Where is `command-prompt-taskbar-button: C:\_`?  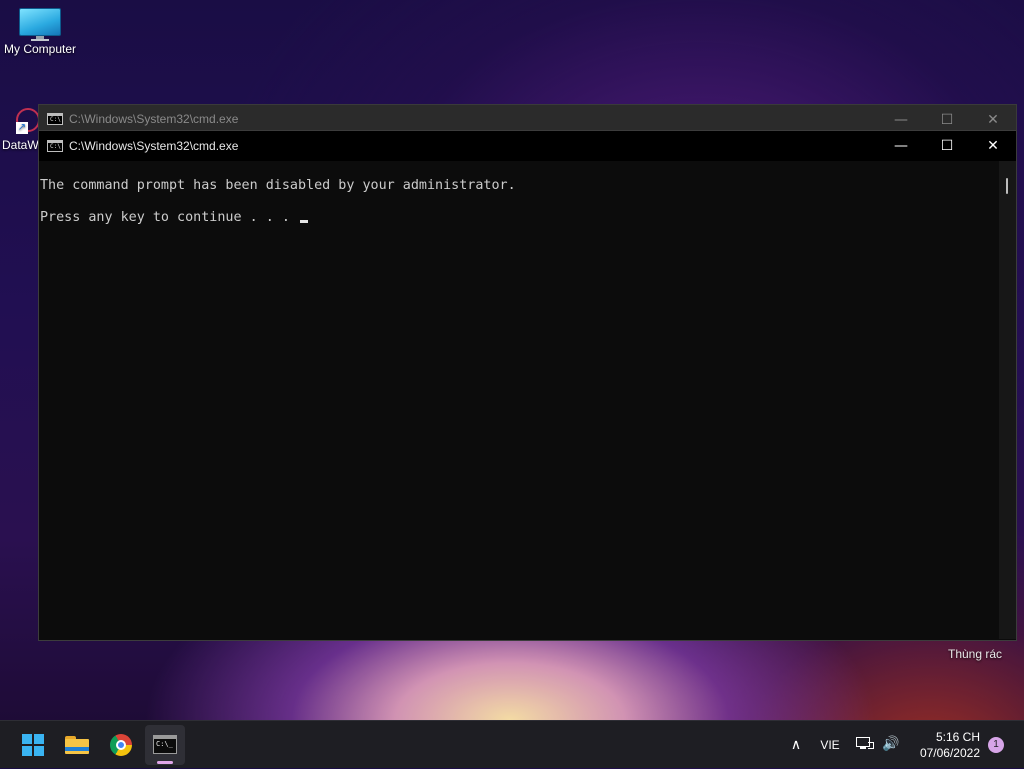
command-prompt-taskbar-button: C:\_ is located at coordinates (165, 745).